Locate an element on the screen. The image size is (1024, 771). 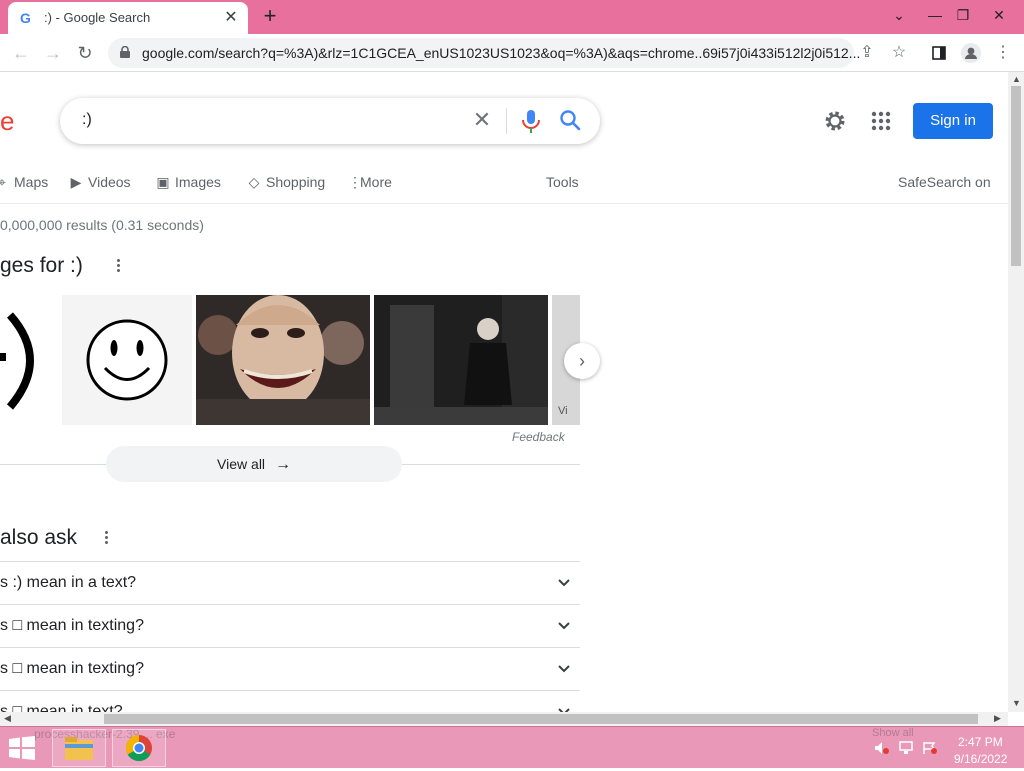
more-kebab-icon: ⋮ is located at coordinates (355, 182).